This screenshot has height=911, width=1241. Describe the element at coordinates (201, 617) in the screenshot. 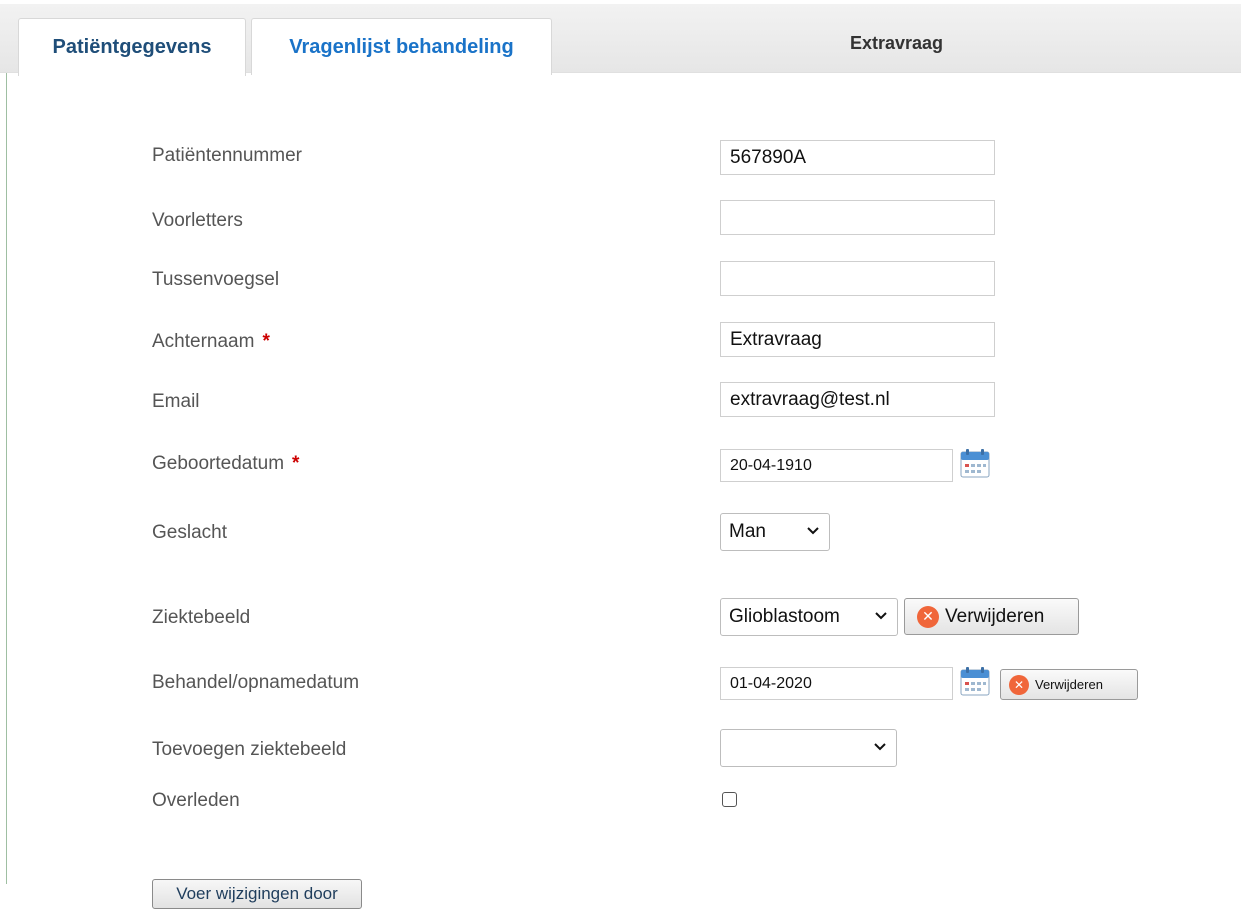

I see `disease-label: Ziektebeeld` at that location.